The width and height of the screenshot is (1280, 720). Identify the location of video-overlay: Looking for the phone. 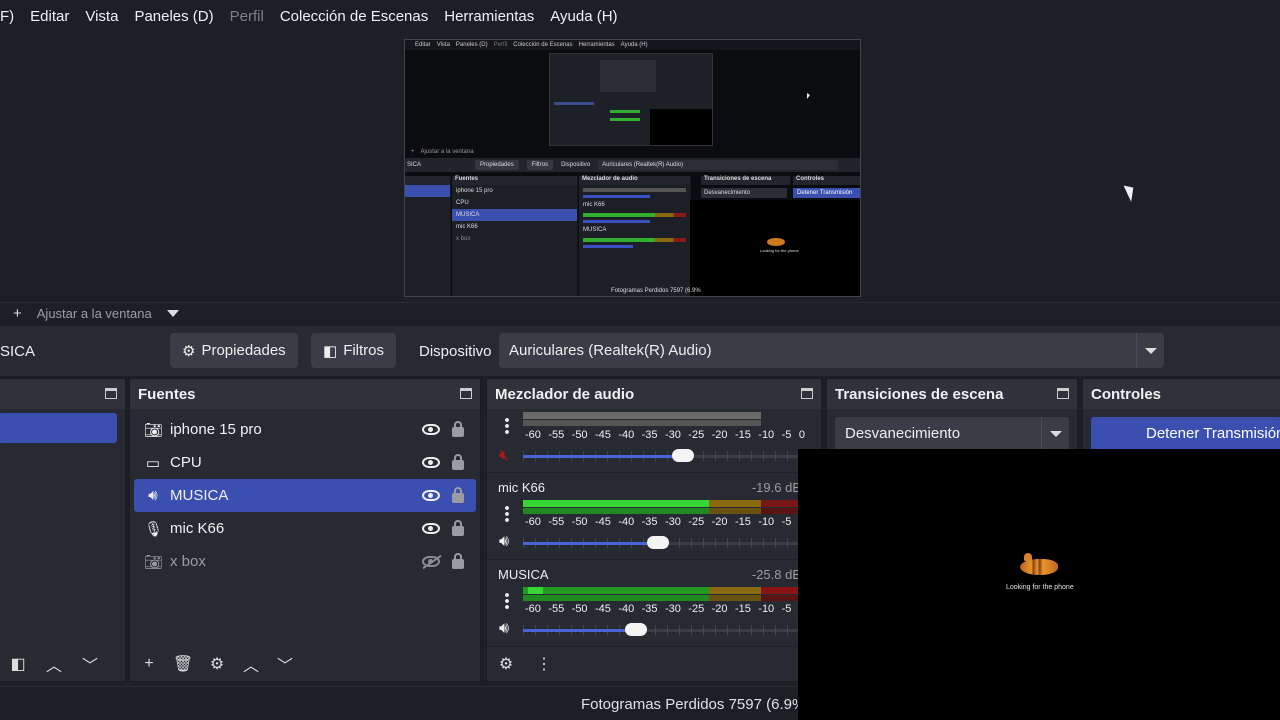
(1039, 584).